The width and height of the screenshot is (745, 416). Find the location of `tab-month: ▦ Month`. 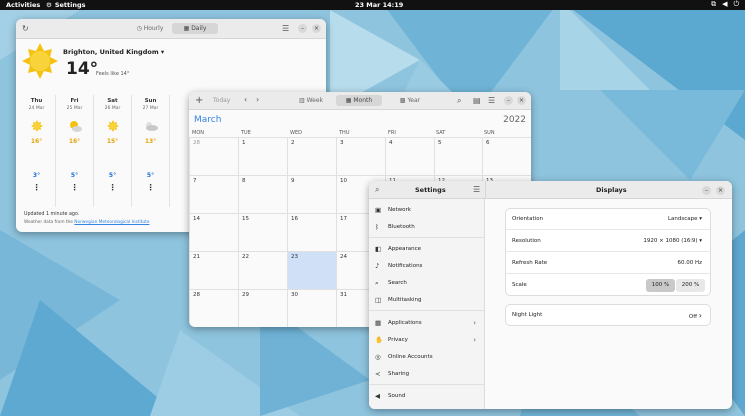

tab-month: ▦ Month is located at coordinates (359, 100).